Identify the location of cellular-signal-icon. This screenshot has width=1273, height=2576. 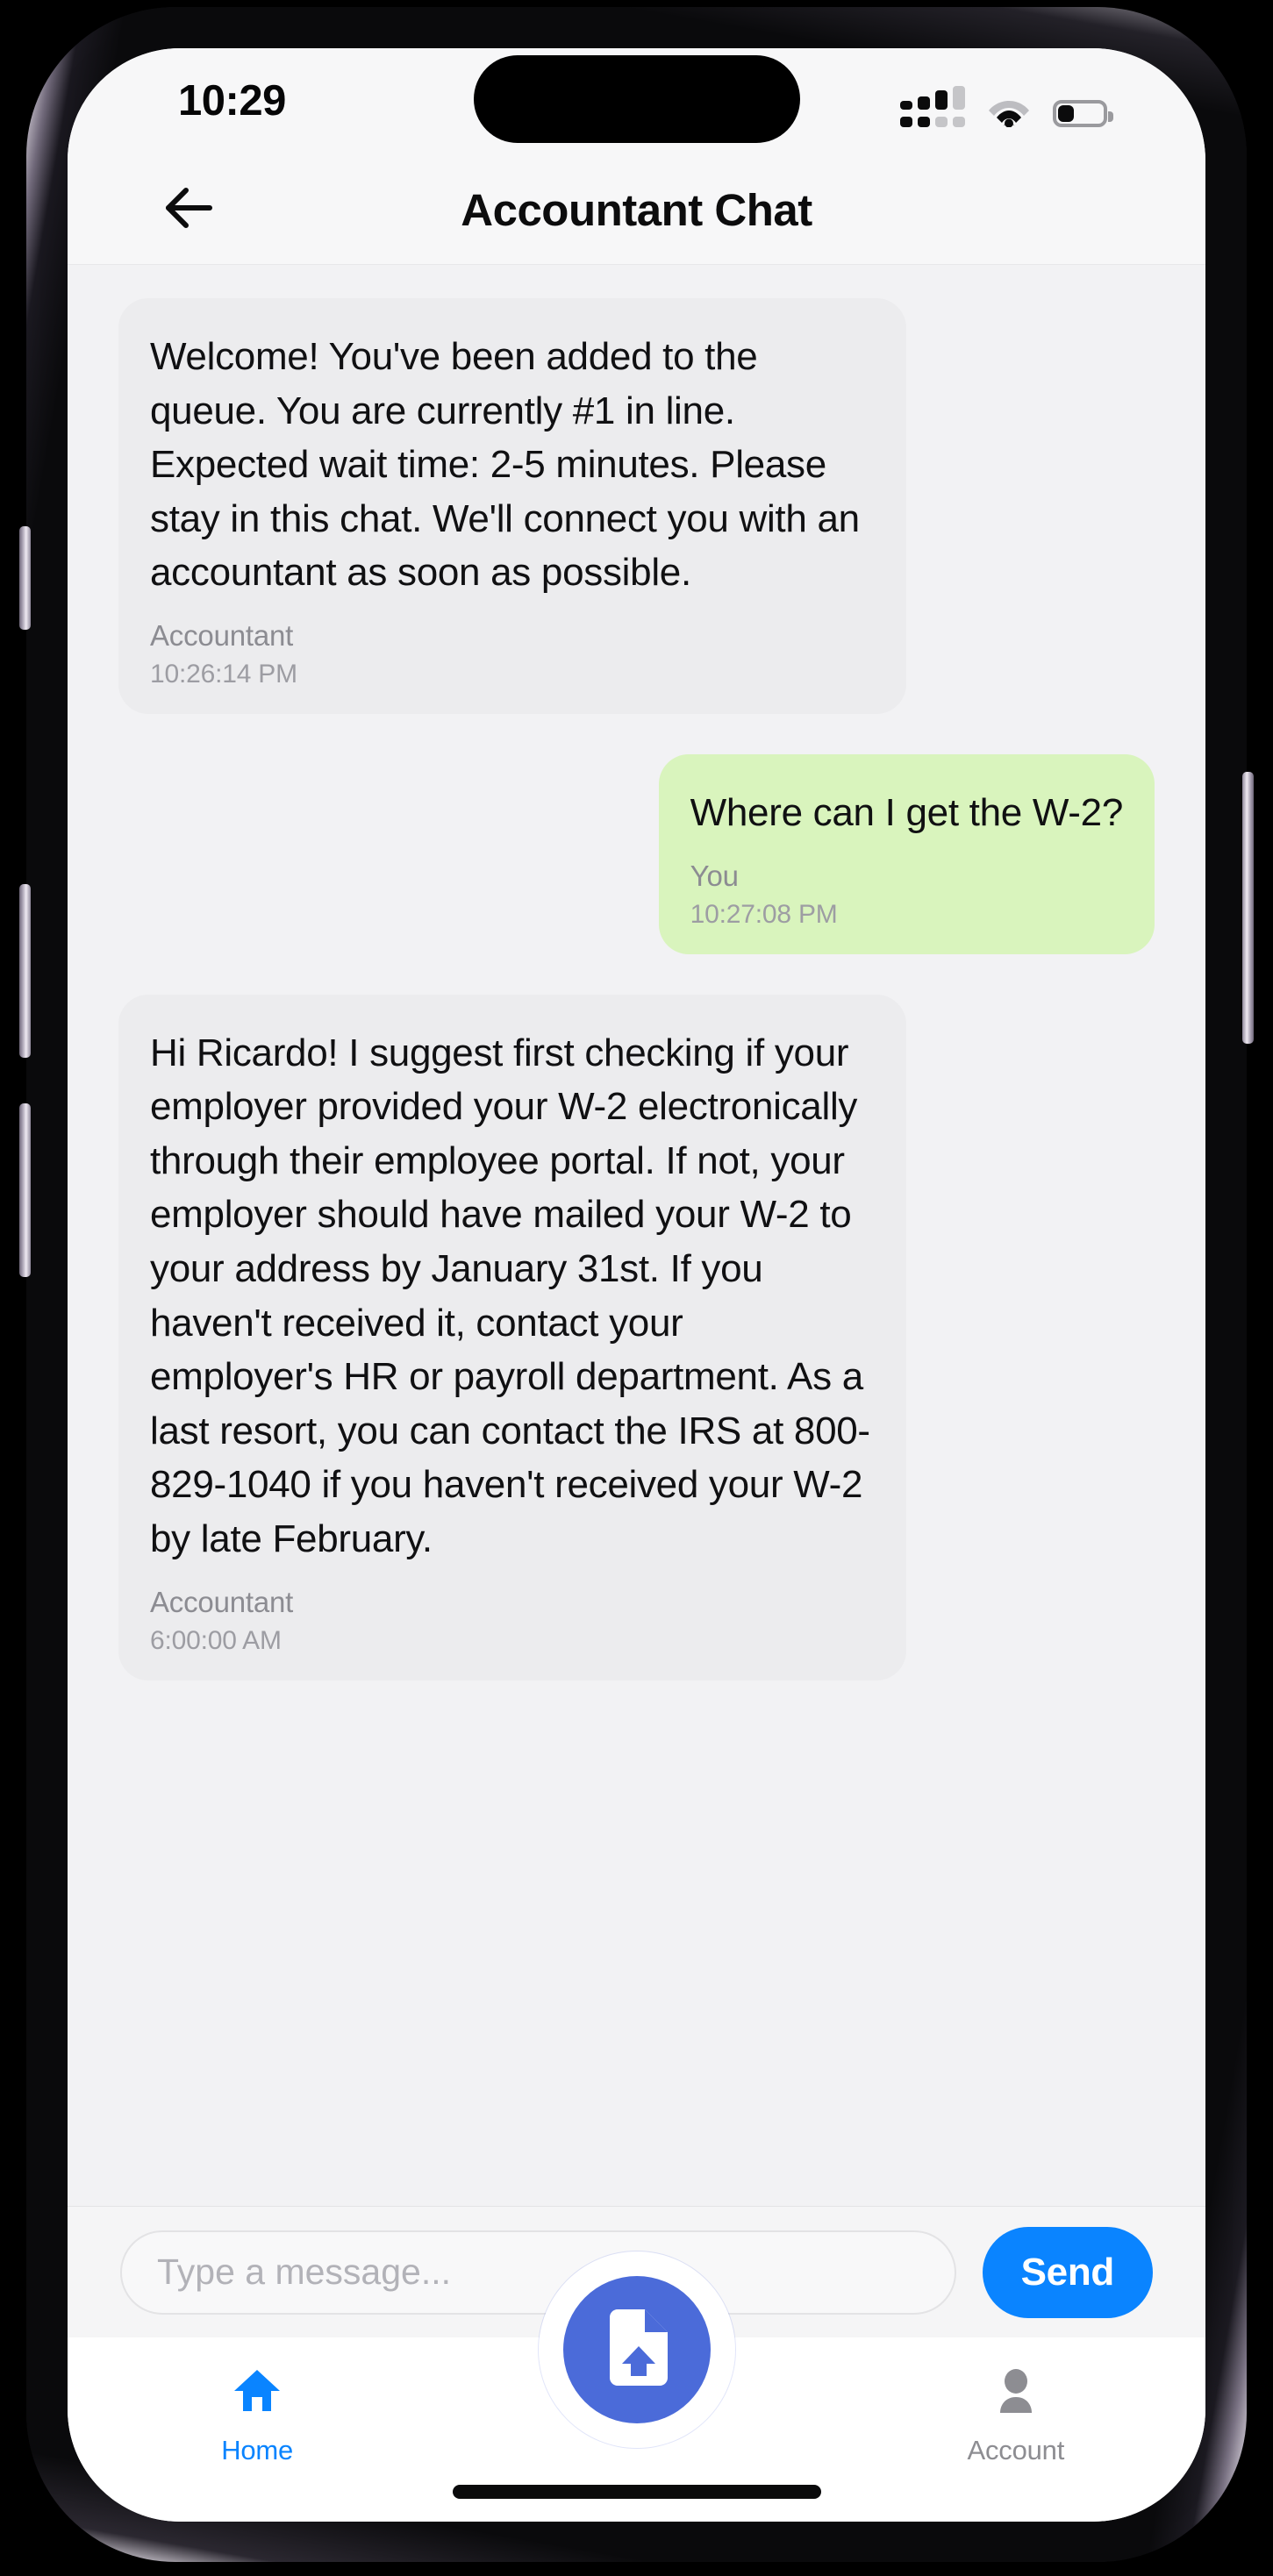
(932, 107).